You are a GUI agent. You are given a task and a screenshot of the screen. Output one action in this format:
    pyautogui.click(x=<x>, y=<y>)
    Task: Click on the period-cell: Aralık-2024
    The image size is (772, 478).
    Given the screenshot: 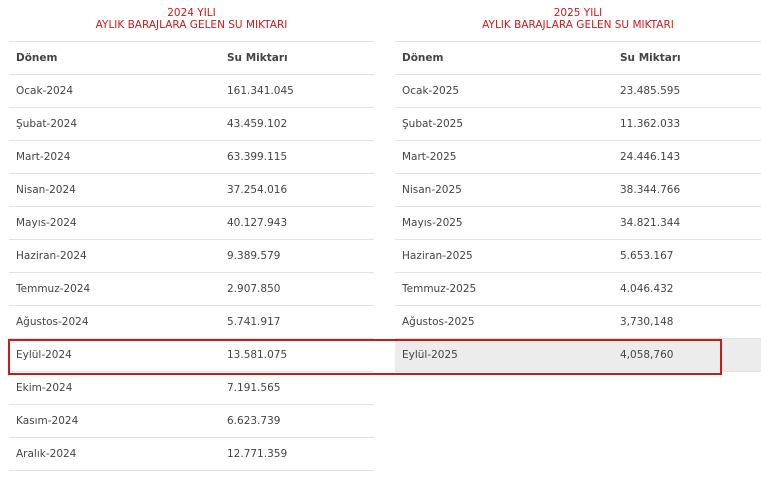 What is the action you would take?
    pyautogui.click(x=118, y=454)
    